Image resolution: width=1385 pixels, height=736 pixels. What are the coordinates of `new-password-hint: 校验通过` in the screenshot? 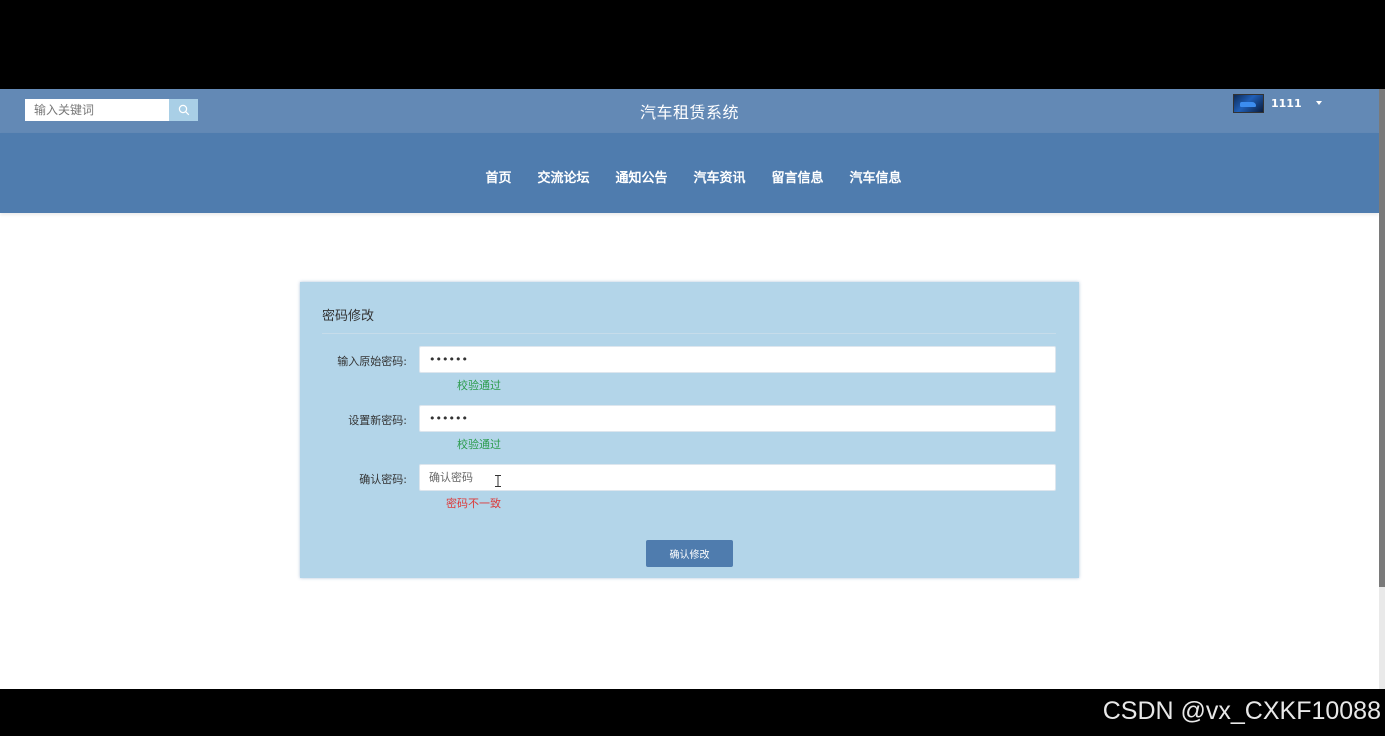 It's located at (479, 444).